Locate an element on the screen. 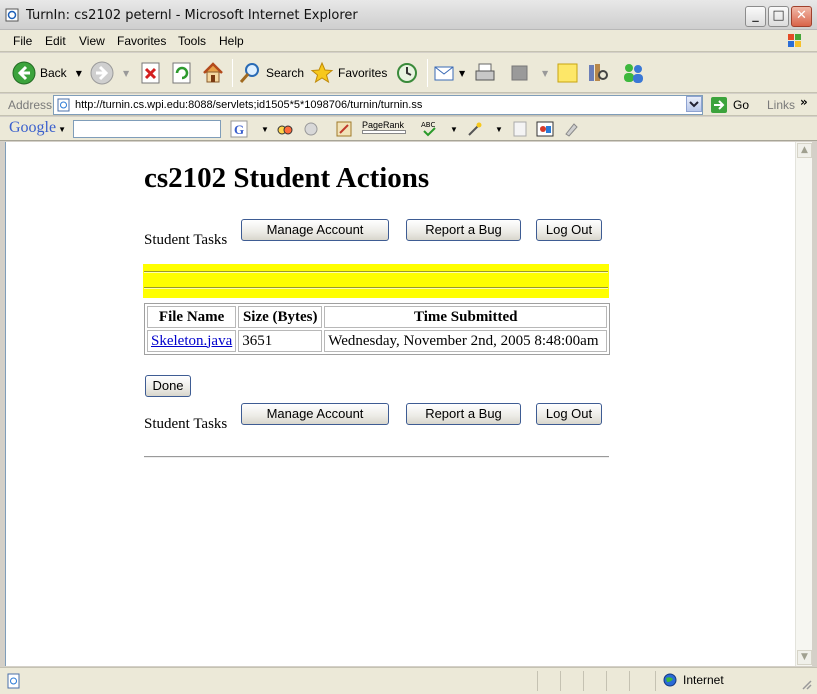 This screenshot has height=694, width=817. minimize-button: _ is located at coordinates (755, 16).